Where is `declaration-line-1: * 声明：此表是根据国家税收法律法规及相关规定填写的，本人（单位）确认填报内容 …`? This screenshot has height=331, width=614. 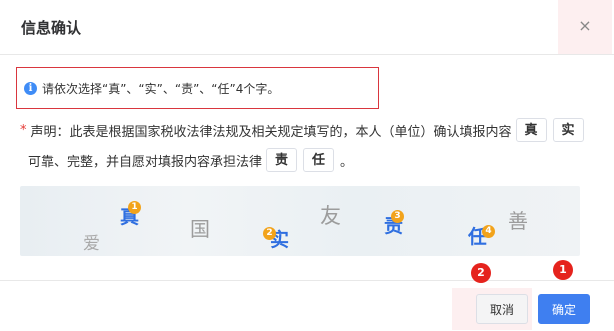 declaration-line-1: * 声明：此表是根据国家税收法律法规及相关规定填写的，本人（单位）确认填报内容 … is located at coordinates (302, 130).